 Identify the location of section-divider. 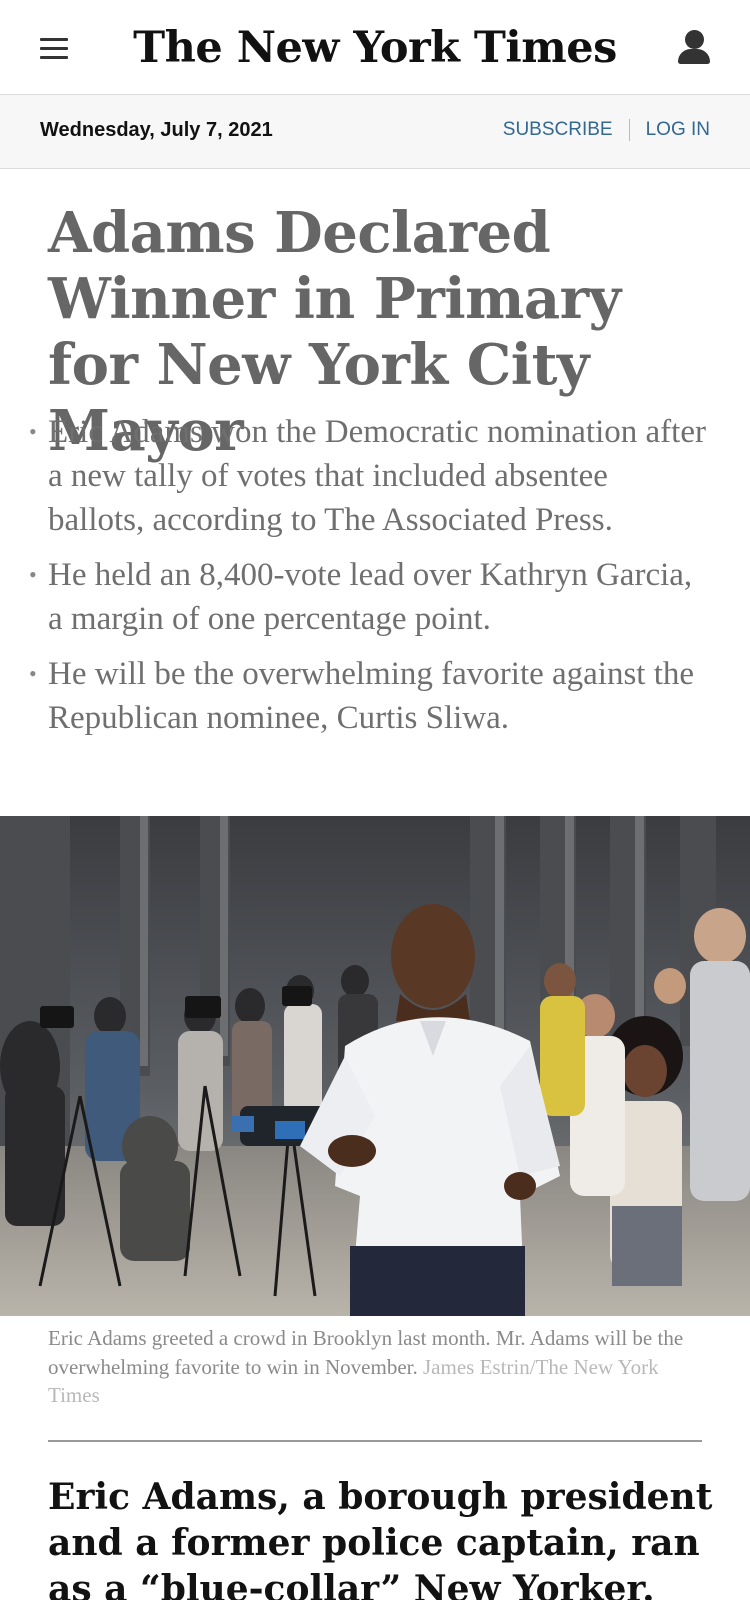
(375, 1441).